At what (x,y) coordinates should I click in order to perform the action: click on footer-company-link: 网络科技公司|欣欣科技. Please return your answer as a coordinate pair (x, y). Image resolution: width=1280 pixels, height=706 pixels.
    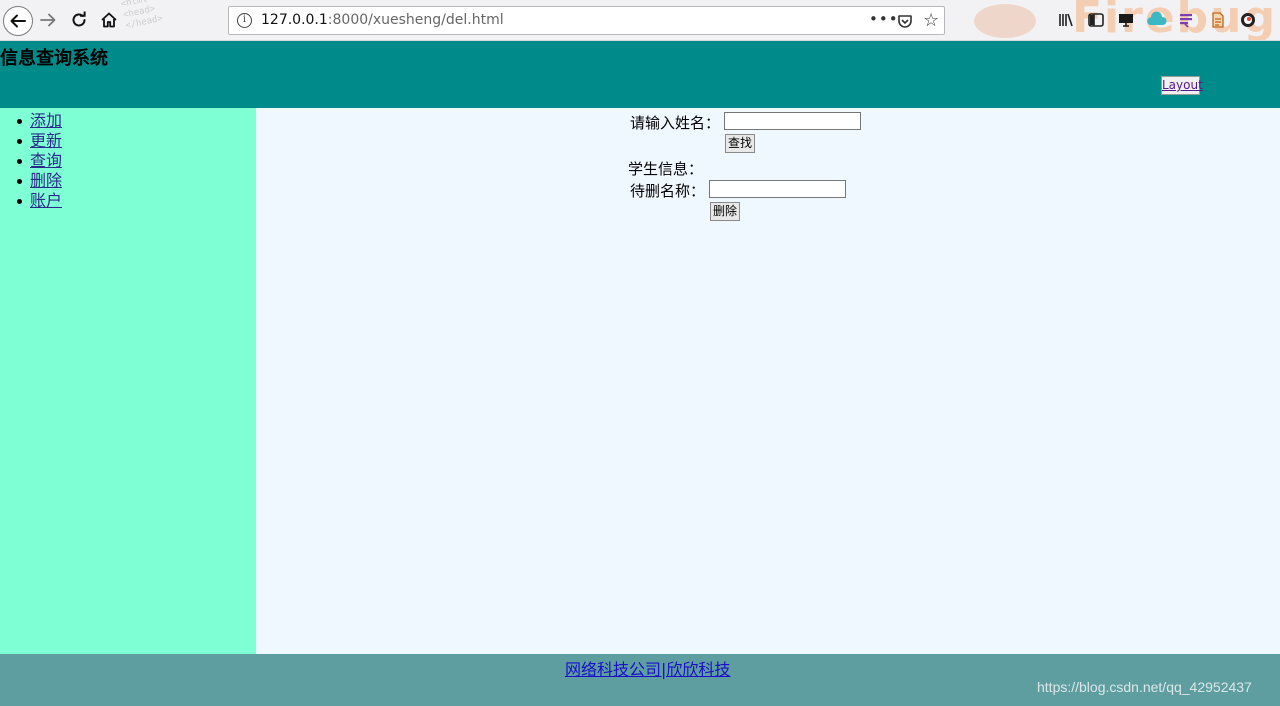
    Looking at the image, I should click on (647, 668).